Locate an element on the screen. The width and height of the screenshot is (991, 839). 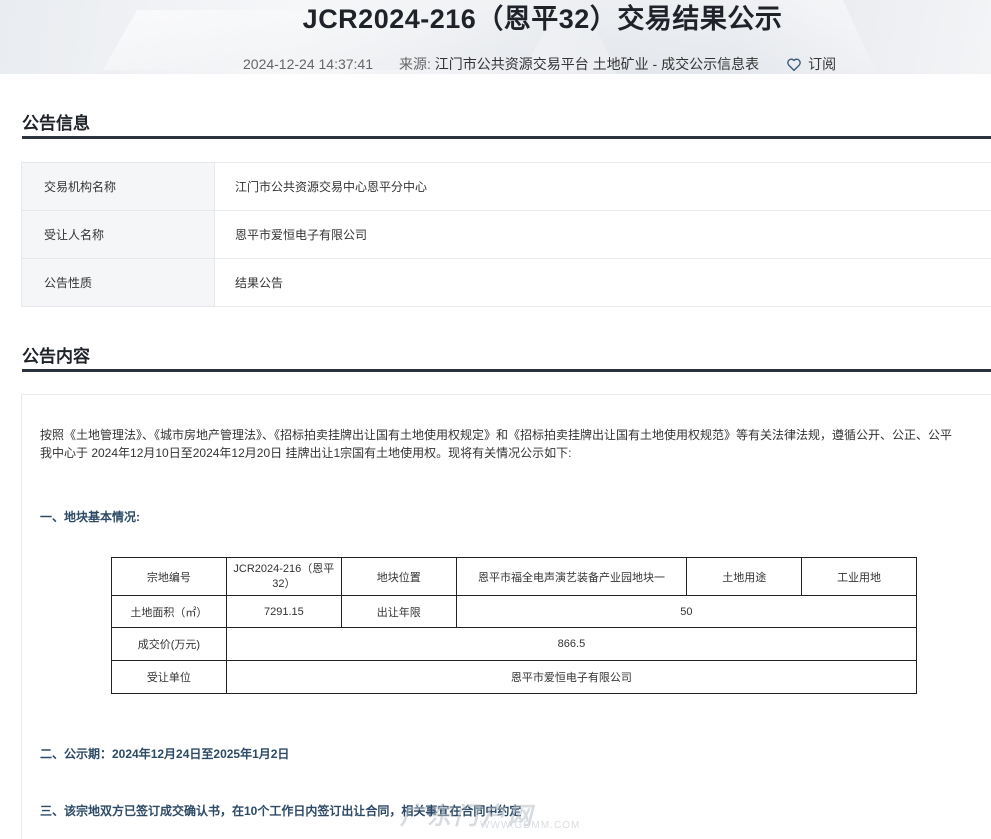
table-row: 成交价(万元) 866.5 is located at coordinates (514, 644).